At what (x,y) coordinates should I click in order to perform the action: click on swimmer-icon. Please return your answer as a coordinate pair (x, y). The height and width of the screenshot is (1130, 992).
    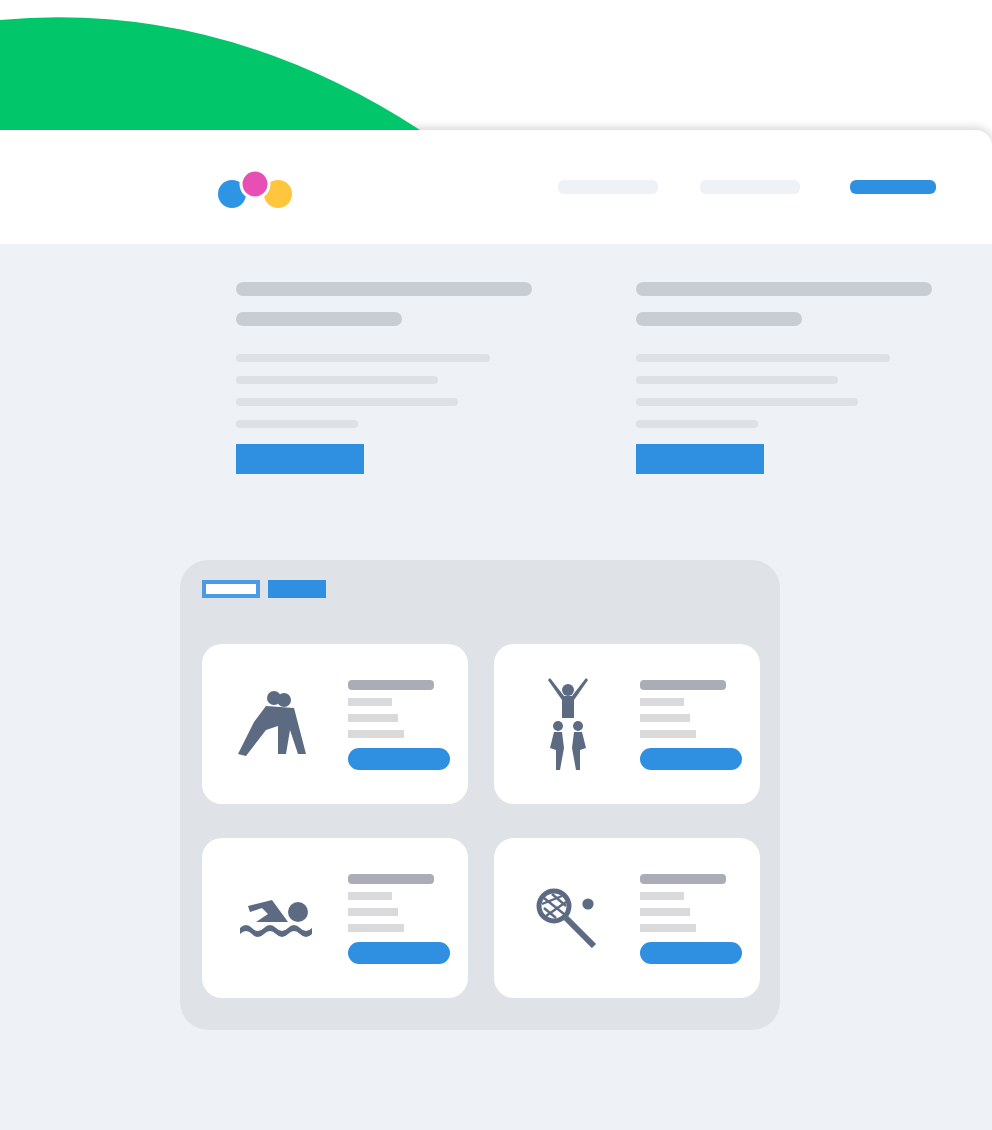
    Looking at the image, I should click on (275, 918).